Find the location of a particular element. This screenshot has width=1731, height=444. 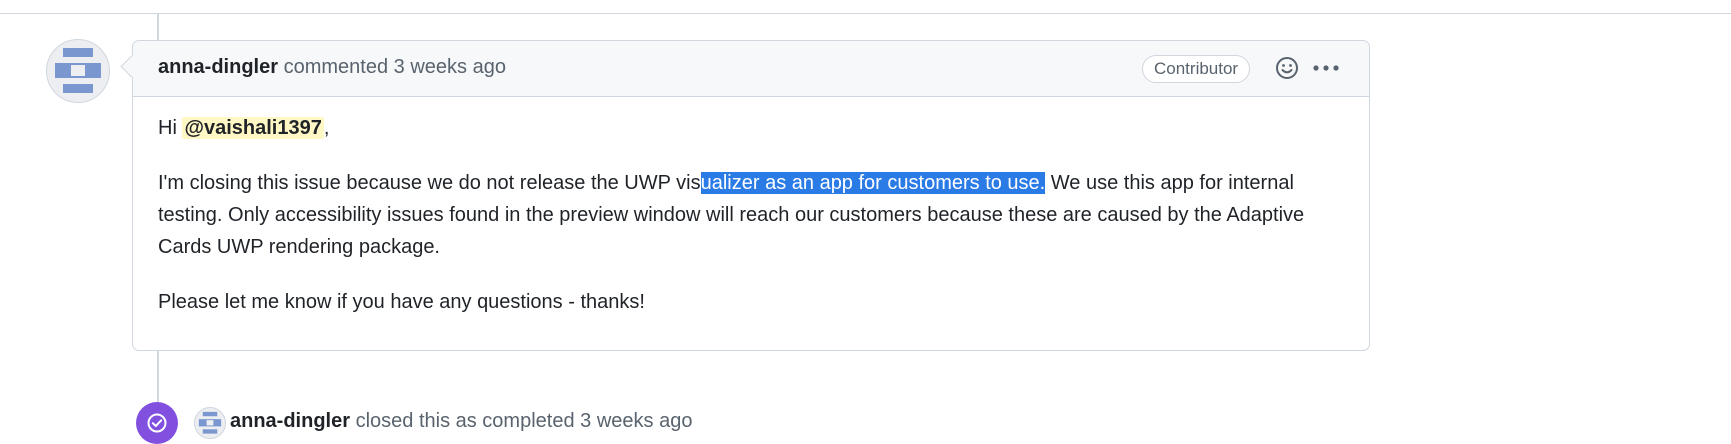

greeting-paragraph: Hi @vaishali1397, is located at coordinates (751, 128).